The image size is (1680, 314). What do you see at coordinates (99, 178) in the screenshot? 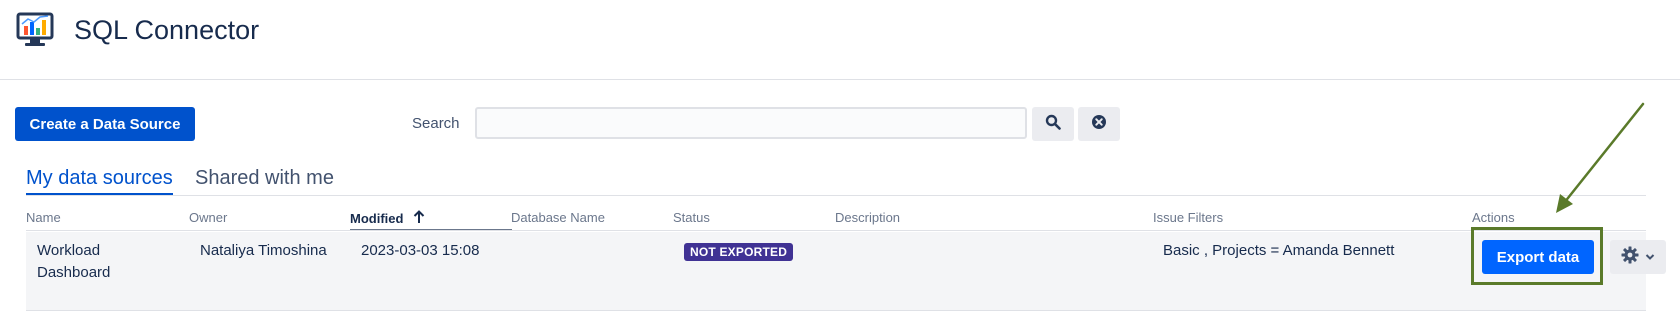
I see `tab-my-data-sources: My data sources` at bounding box center [99, 178].